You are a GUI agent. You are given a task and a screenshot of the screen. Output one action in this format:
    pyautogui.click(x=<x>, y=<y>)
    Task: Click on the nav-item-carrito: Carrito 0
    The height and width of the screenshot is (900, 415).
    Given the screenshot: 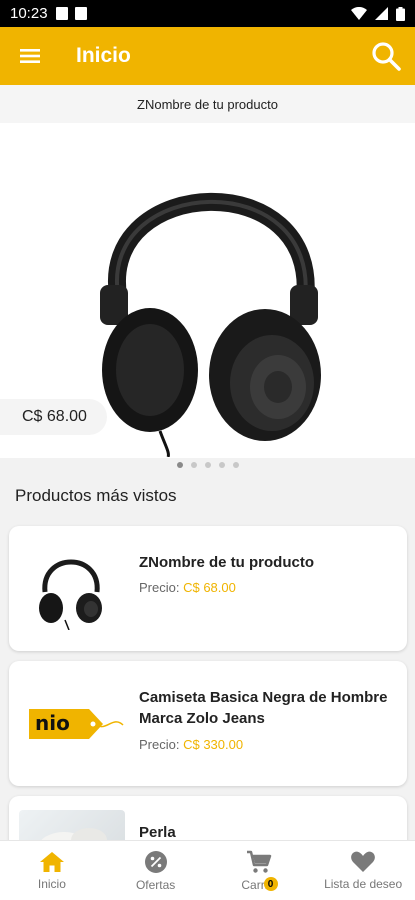 What is the action you would take?
    pyautogui.click(x=260, y=870)
    